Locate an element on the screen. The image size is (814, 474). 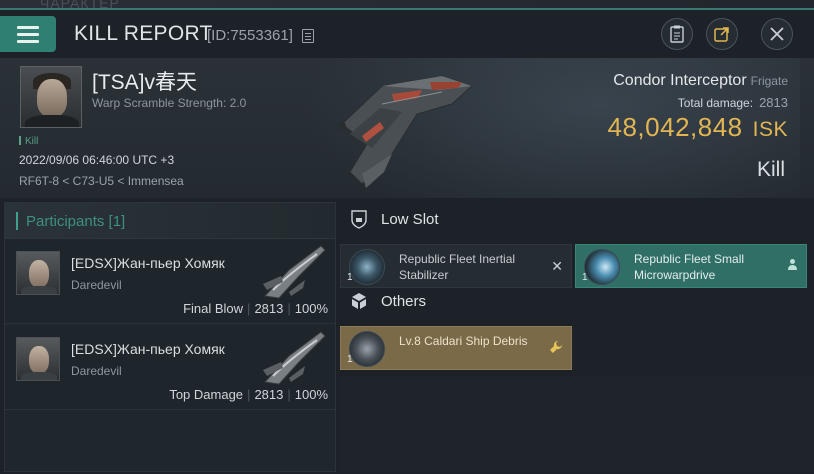
low-slot-header: Low Slot is located at coordinates (577, 219).